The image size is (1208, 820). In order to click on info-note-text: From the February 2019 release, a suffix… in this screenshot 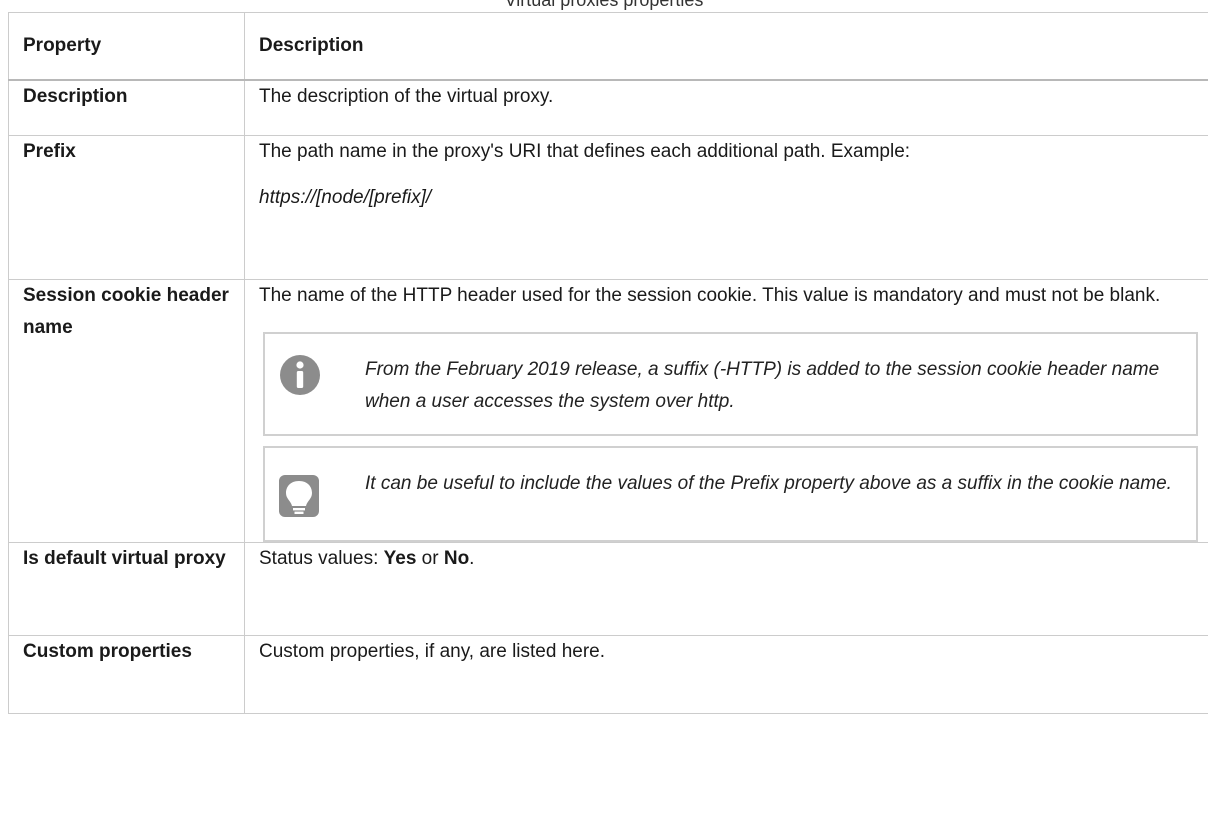, I will do `click(762, 385)`.